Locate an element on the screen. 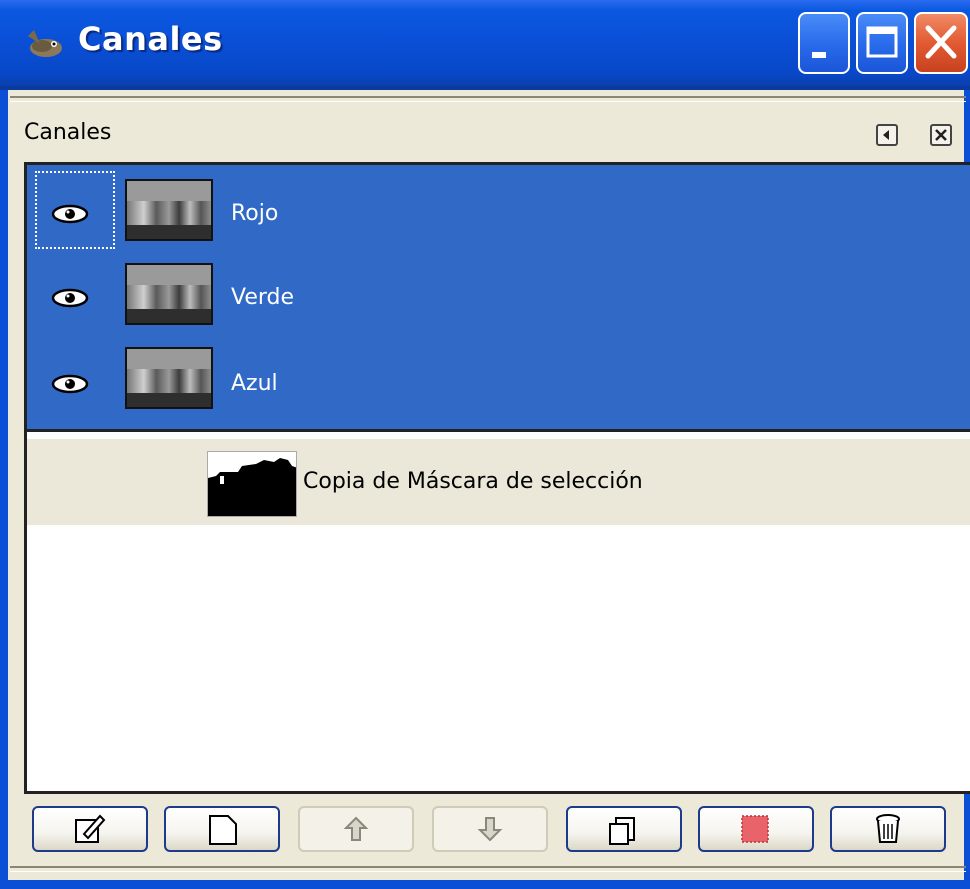 The height and width of the screenshot is (889, 970). new-channel-button is located at coordinates (222, 829).